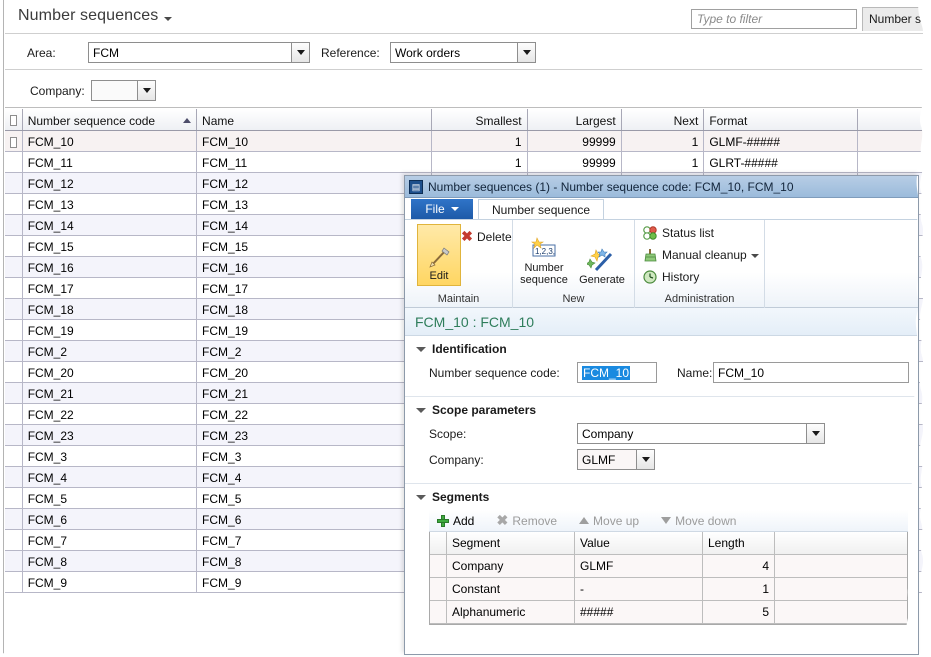  Describe the element at coordinates (739, 612) in the screenshot. I see `segments-cell-length: 5` at that location.